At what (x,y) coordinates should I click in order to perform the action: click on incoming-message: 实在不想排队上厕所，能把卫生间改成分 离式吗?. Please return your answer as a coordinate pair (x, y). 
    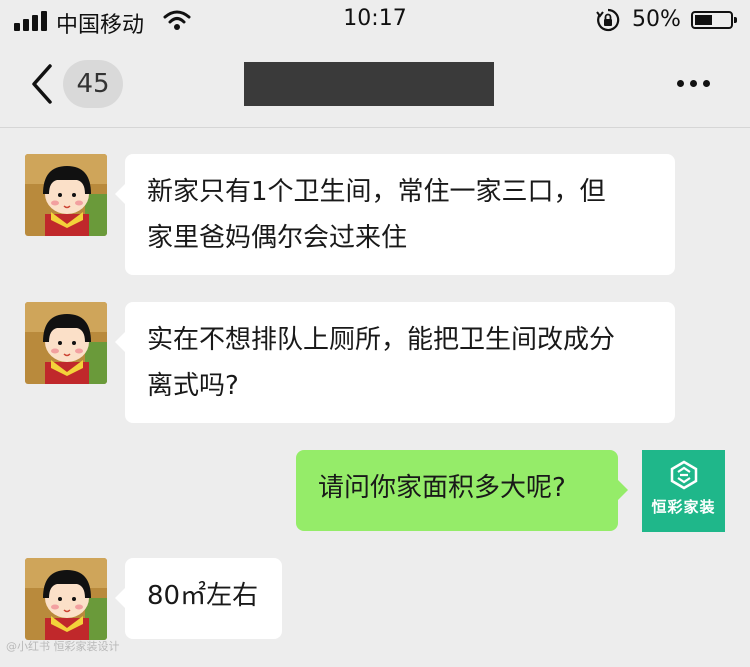
    Looking at the image, I should click on (395, 362).